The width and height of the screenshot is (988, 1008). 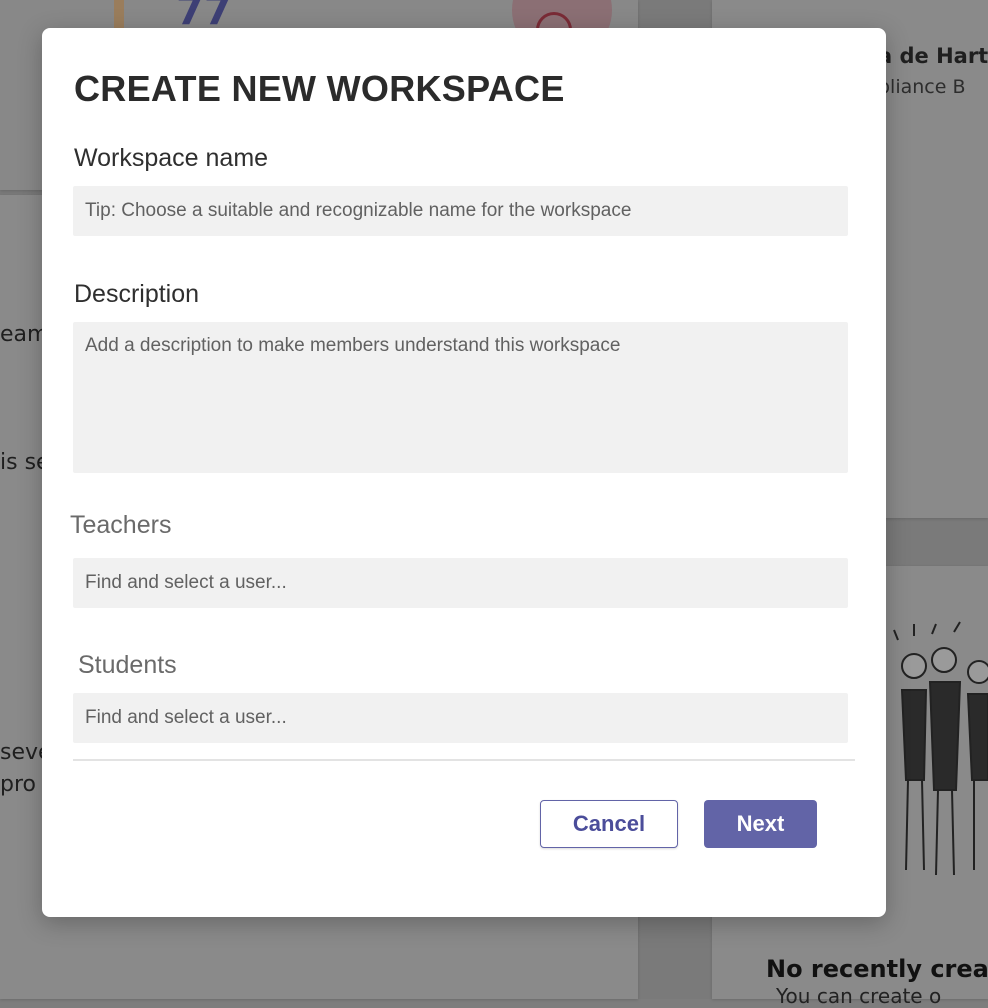 What do you see at coordinates (877, 969) in the screenshot?
I see `empty-state-title: No recently creat` at bounding box center [877, 969].